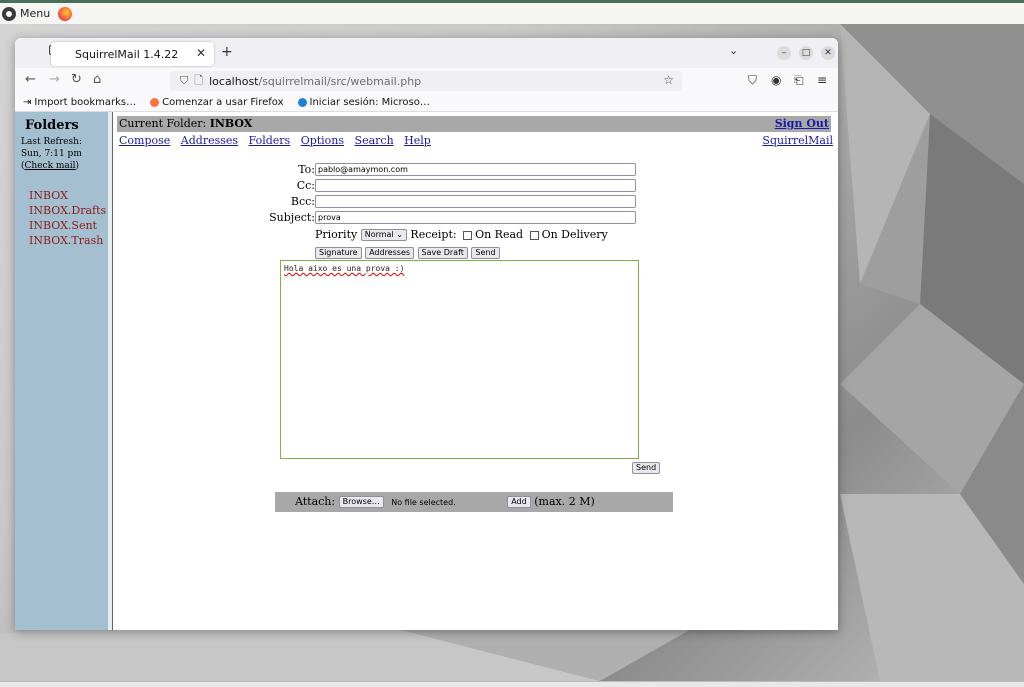 The image size is (1024, 687). What do you see at coordinates (374, 140) in the screenshot?
I see `search-link: Search` at bounding box center [374, 140].